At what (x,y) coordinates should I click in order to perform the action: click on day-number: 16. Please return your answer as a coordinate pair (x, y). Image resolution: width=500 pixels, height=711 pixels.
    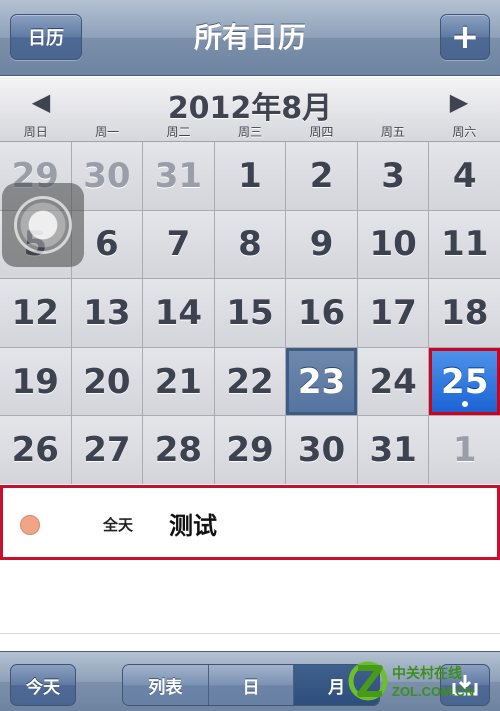
    Looking at the image, I should click on (321, 312).